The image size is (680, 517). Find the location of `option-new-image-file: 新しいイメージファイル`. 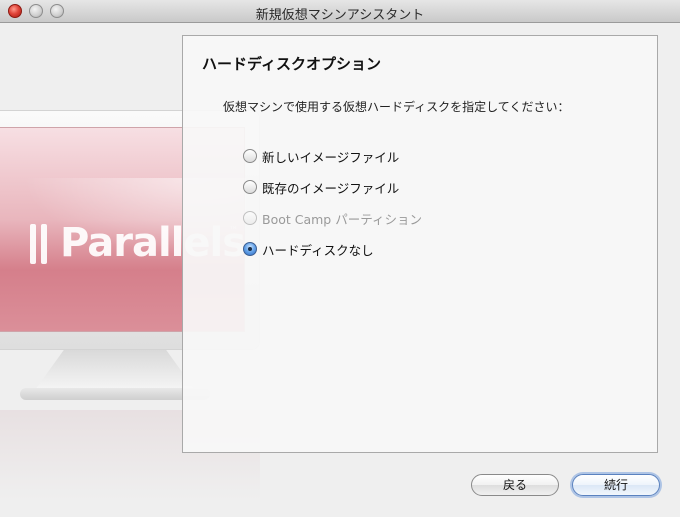

option-new-image-file: 新しいイメージファイル is located at coordinates (321, 156).